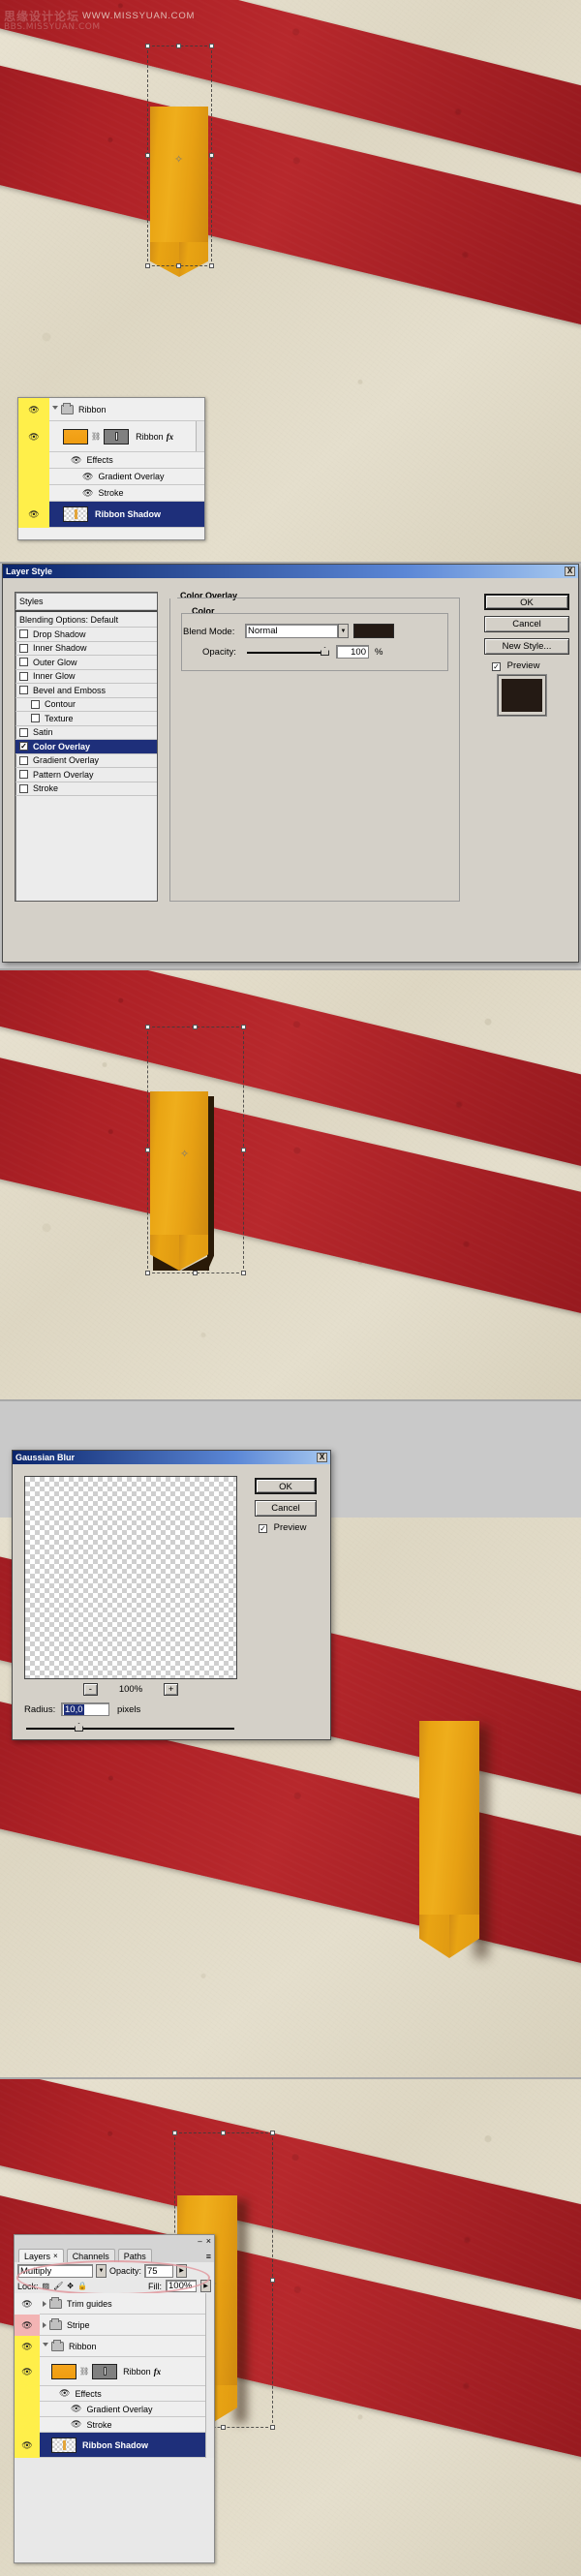  I want to click on zoom-out-button: -, so click(90, 1689).